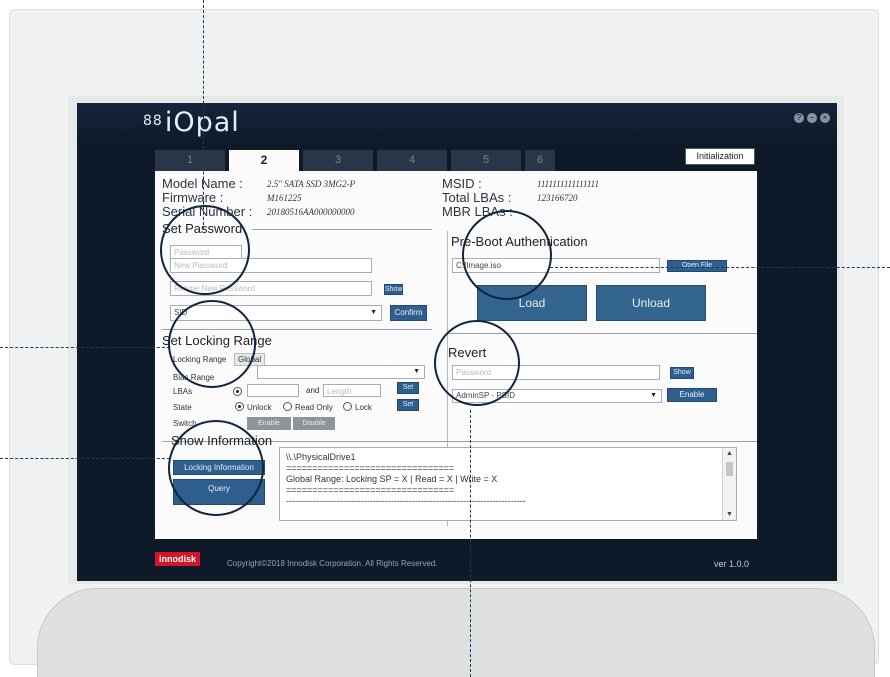 This screenshot has height=677, width=890. What do you see at coordinates (729, 469) in the screenshot?
I see `scroll-thumb` at bounding box center [729, 469].